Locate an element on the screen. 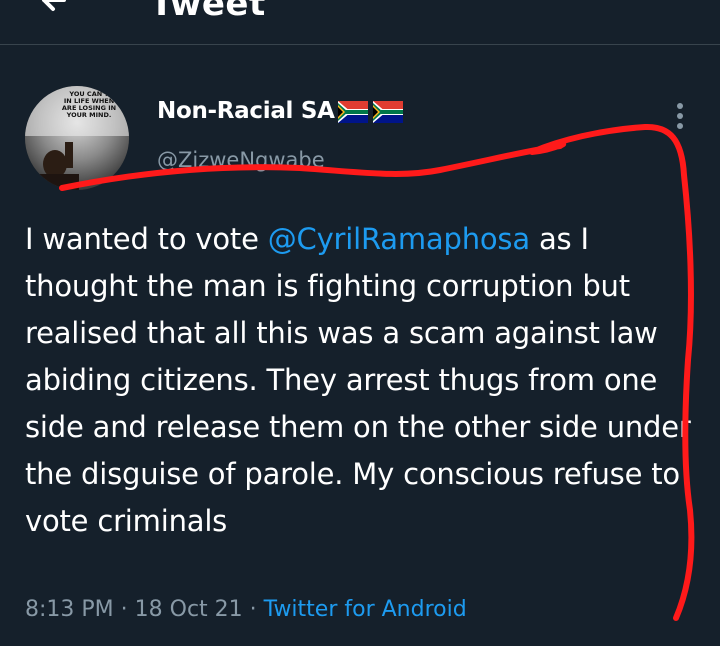 The image size is (720, 646). author-handle: @ZizweNgwabe is located at coordinates (241, 160).